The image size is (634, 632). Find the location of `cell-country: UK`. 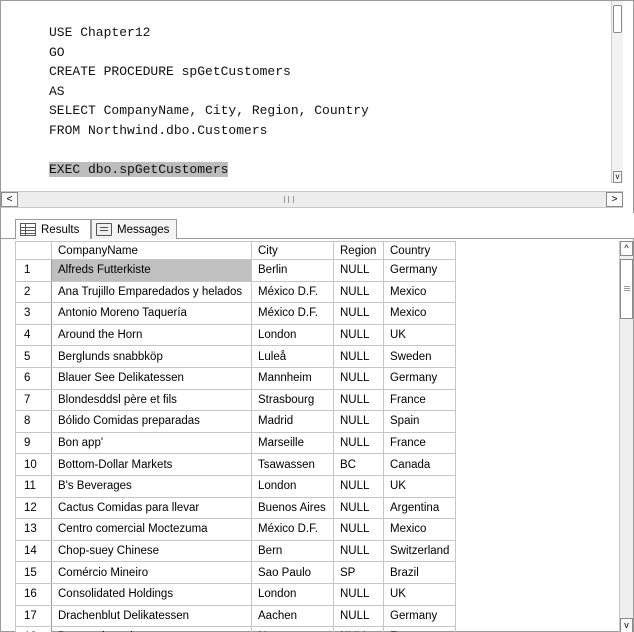

cell-country: UK is located at coordinates (419, 335).